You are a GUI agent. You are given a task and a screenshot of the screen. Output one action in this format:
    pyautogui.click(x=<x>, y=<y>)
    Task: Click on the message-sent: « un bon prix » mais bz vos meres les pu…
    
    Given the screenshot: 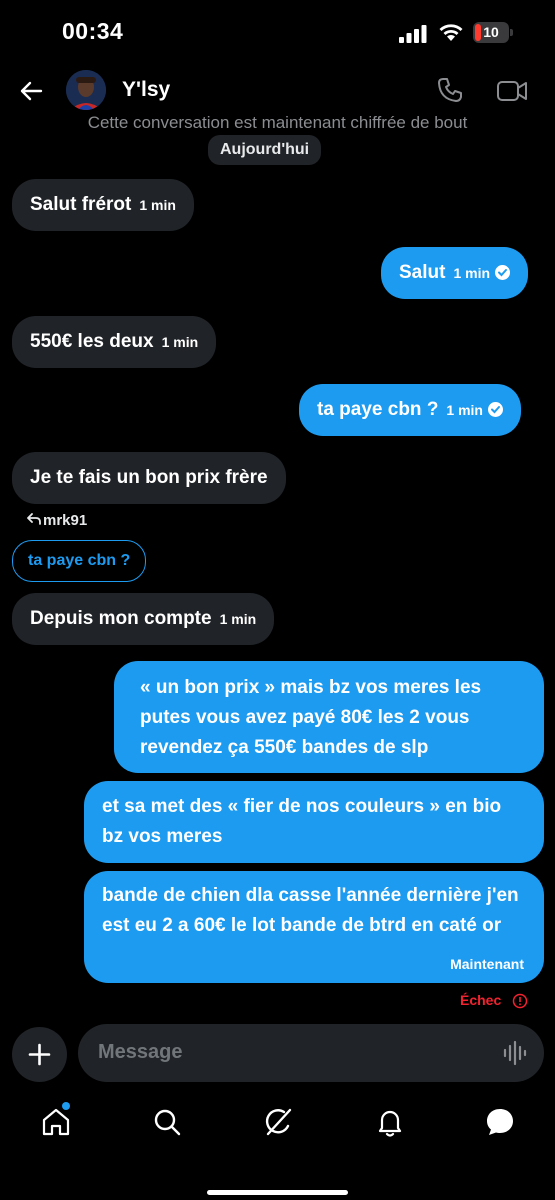 What is the action you would take?
    pyautogui.click(x=329, y=717)
    